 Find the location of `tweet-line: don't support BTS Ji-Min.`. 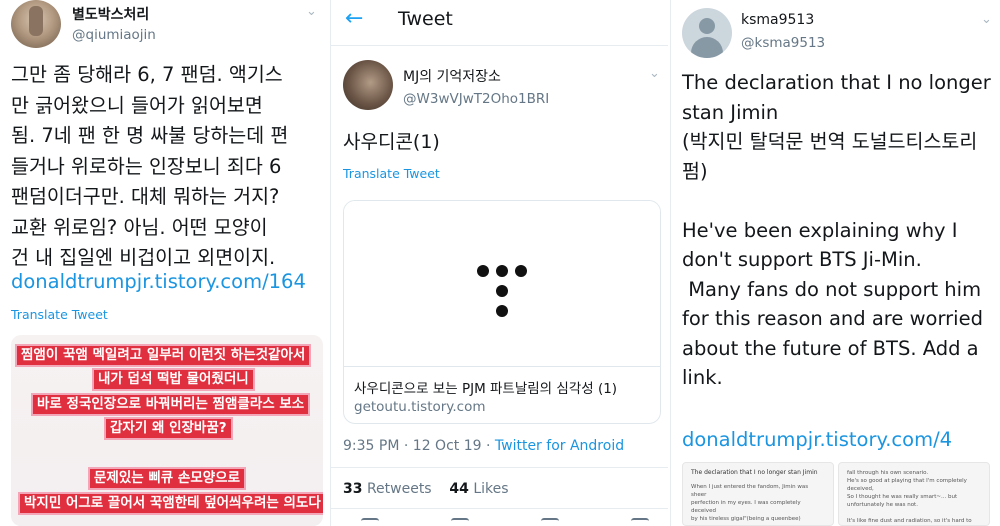

tweet-line: don't support BTS Ji-Min. is located at coordinates (802, 259).